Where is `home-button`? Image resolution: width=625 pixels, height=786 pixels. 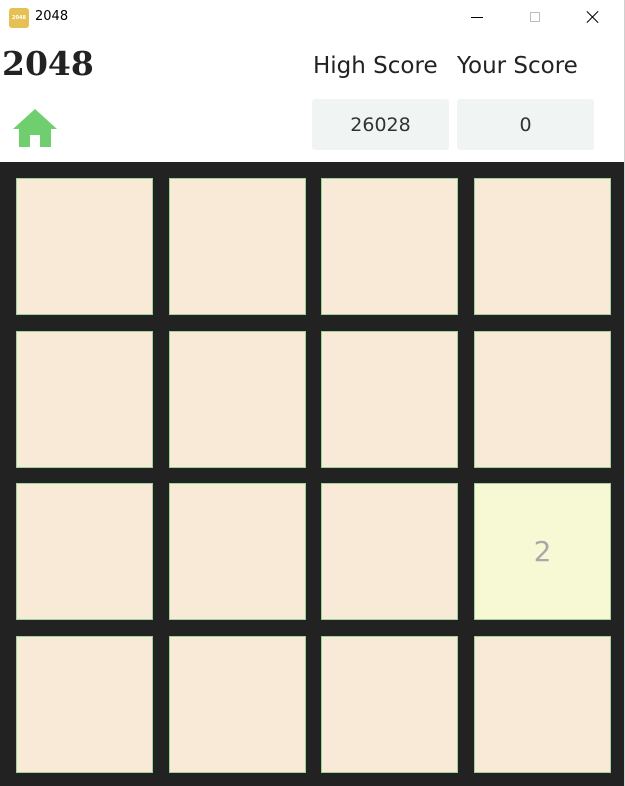 home-button is located at coordinates (35, 128).